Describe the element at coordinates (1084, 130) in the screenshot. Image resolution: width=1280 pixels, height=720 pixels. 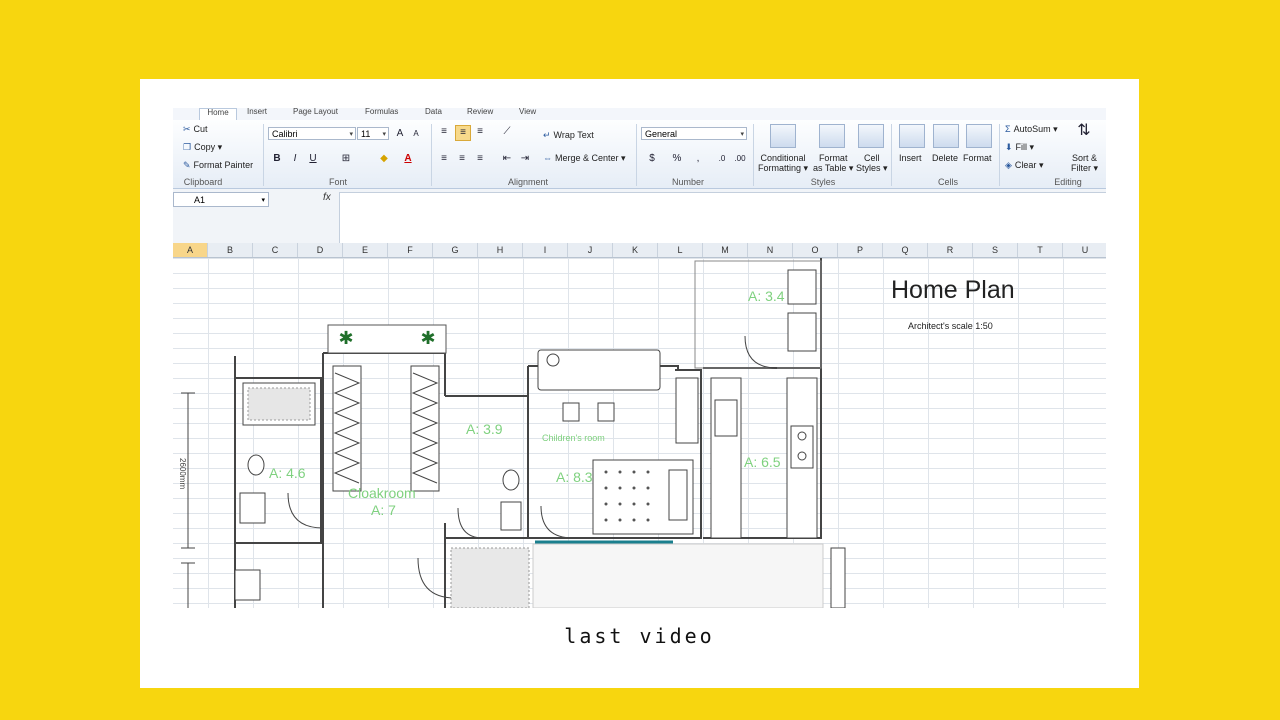
I see `sort-filter-icon: ⇅` at that location.